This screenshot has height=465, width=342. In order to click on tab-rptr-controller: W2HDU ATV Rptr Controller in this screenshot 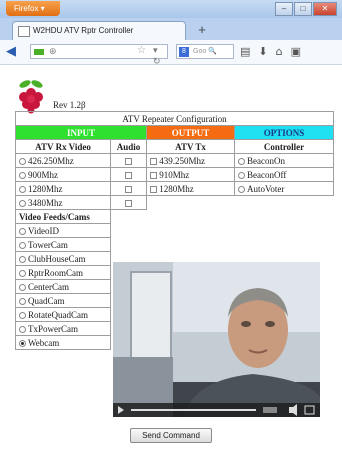, I will do `click(99, 30)`.